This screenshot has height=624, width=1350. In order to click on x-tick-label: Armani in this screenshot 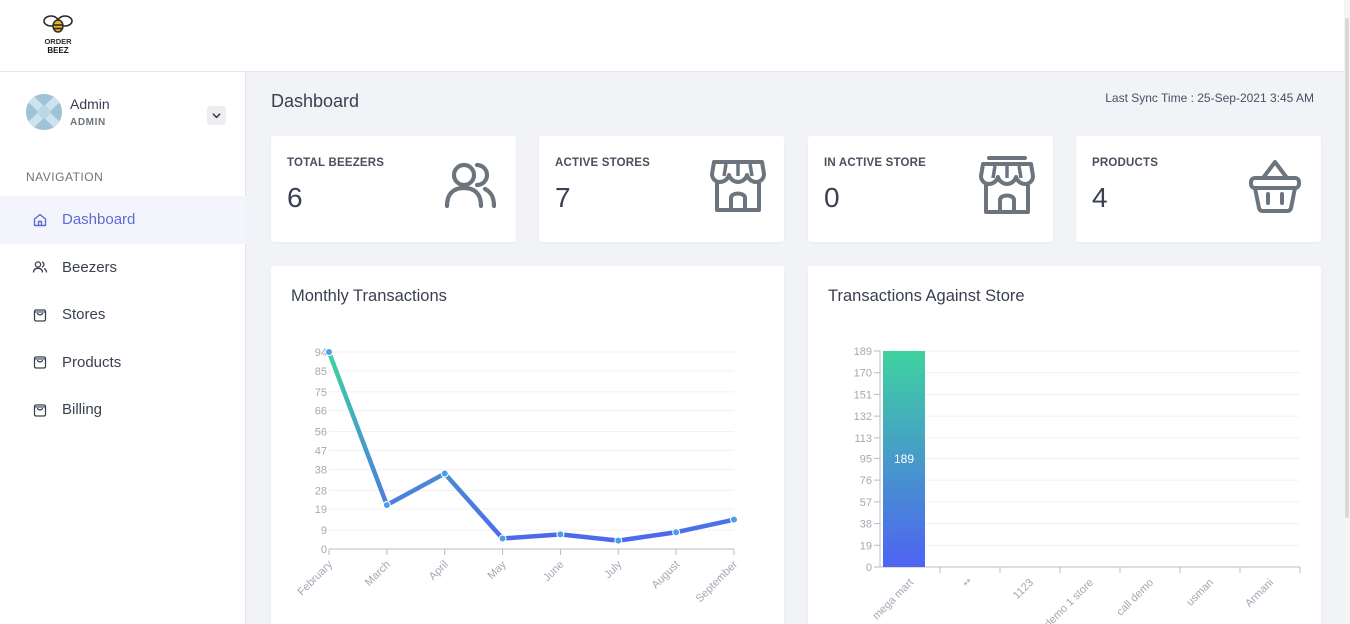, I will do `click(1259, 593)`.